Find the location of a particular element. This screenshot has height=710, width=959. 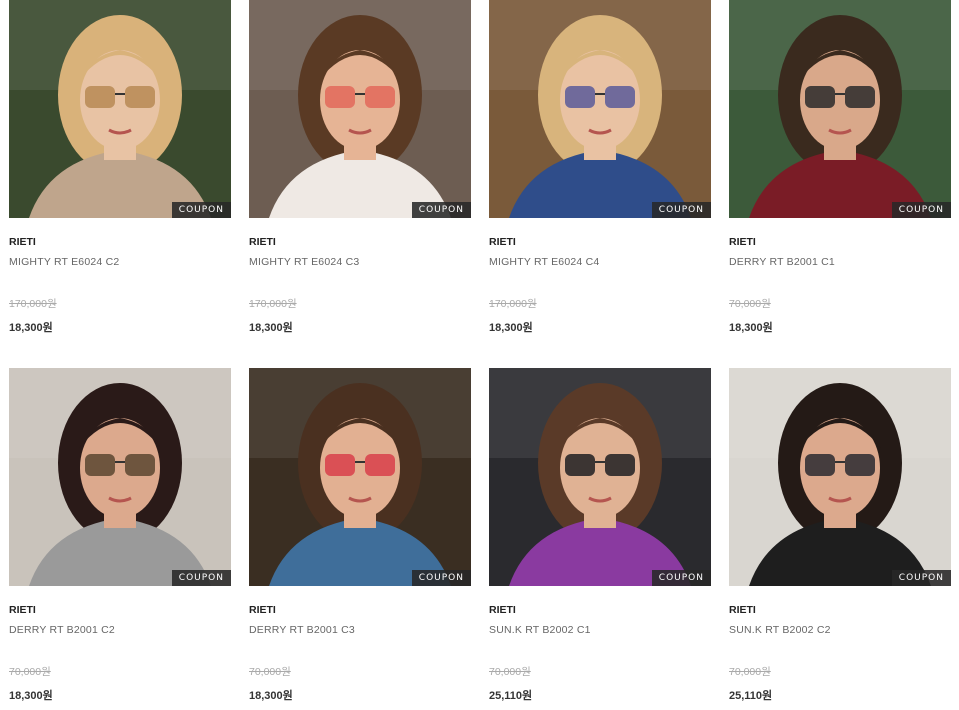

product-model: DERRY RT B2001 C3 is located at coordinates (360, 630).